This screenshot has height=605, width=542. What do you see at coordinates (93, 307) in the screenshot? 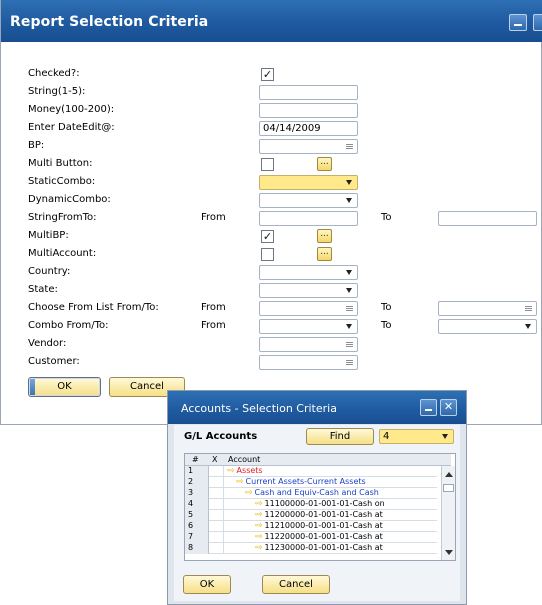
I see `cfl-from-to-label: Choose From List From/To:` at bounding box center [93, 307].